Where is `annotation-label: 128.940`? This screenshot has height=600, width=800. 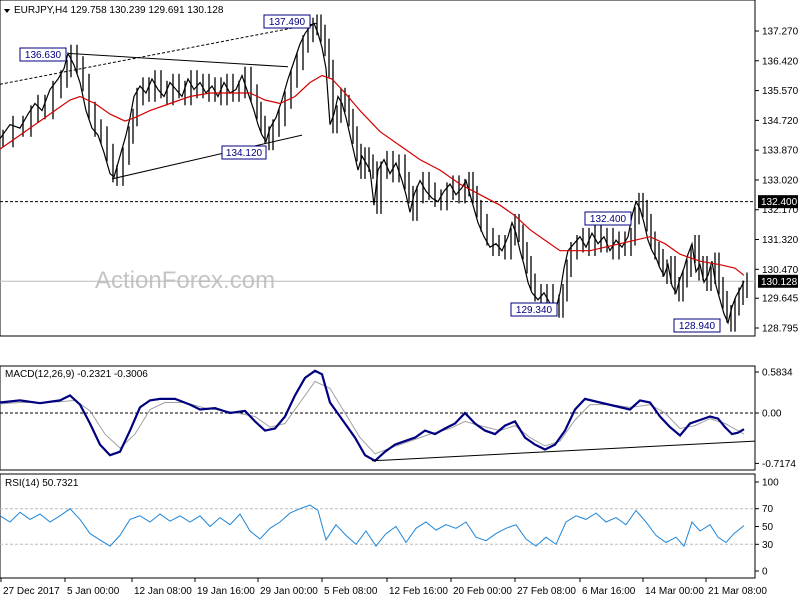 annotation-label: 128.940 is located at coordinates (697, 326).